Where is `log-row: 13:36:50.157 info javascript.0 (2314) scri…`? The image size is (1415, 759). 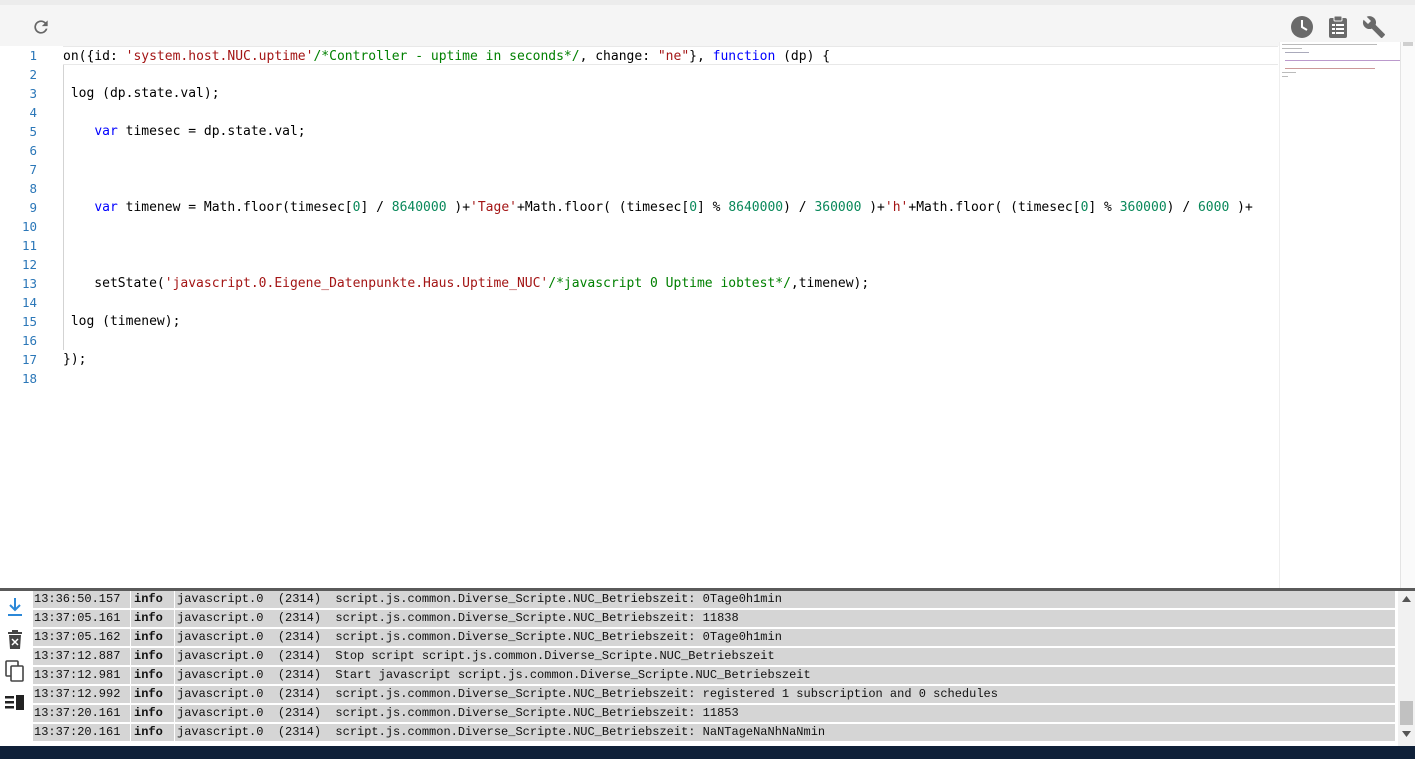 log-row: 13:36:50.157 info javascript.0 (2314) scri… is located at coordinates (714, 599).